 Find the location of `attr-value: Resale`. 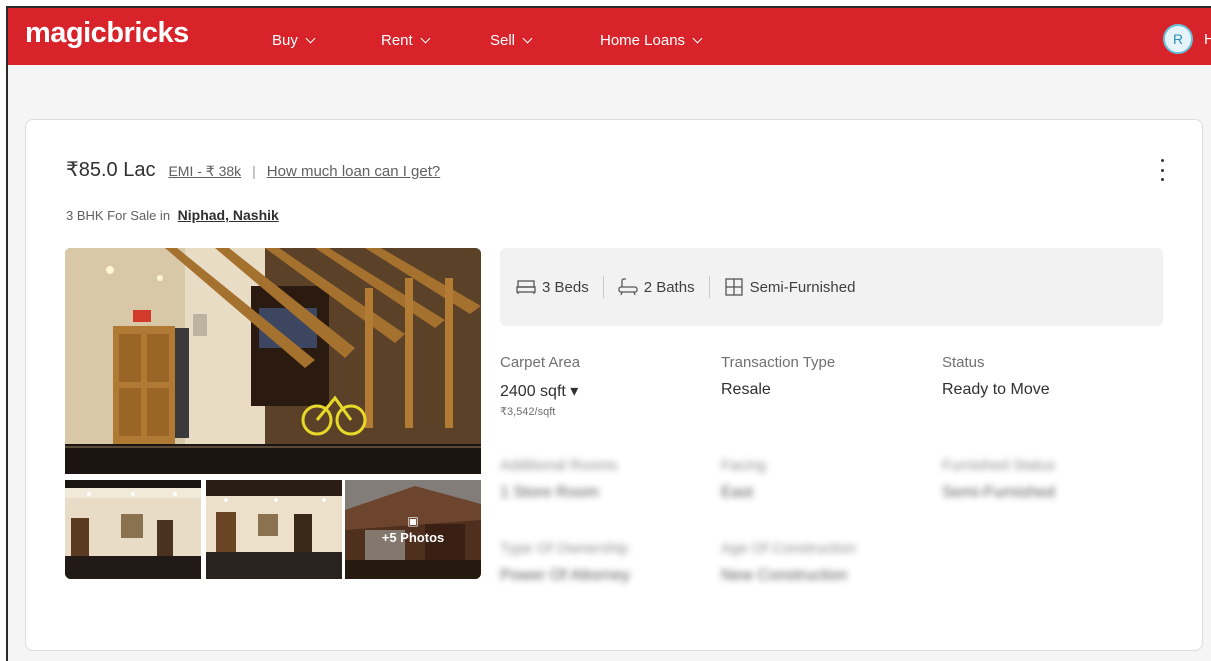

attr-value: Resale is located at coordinates (746, 389).